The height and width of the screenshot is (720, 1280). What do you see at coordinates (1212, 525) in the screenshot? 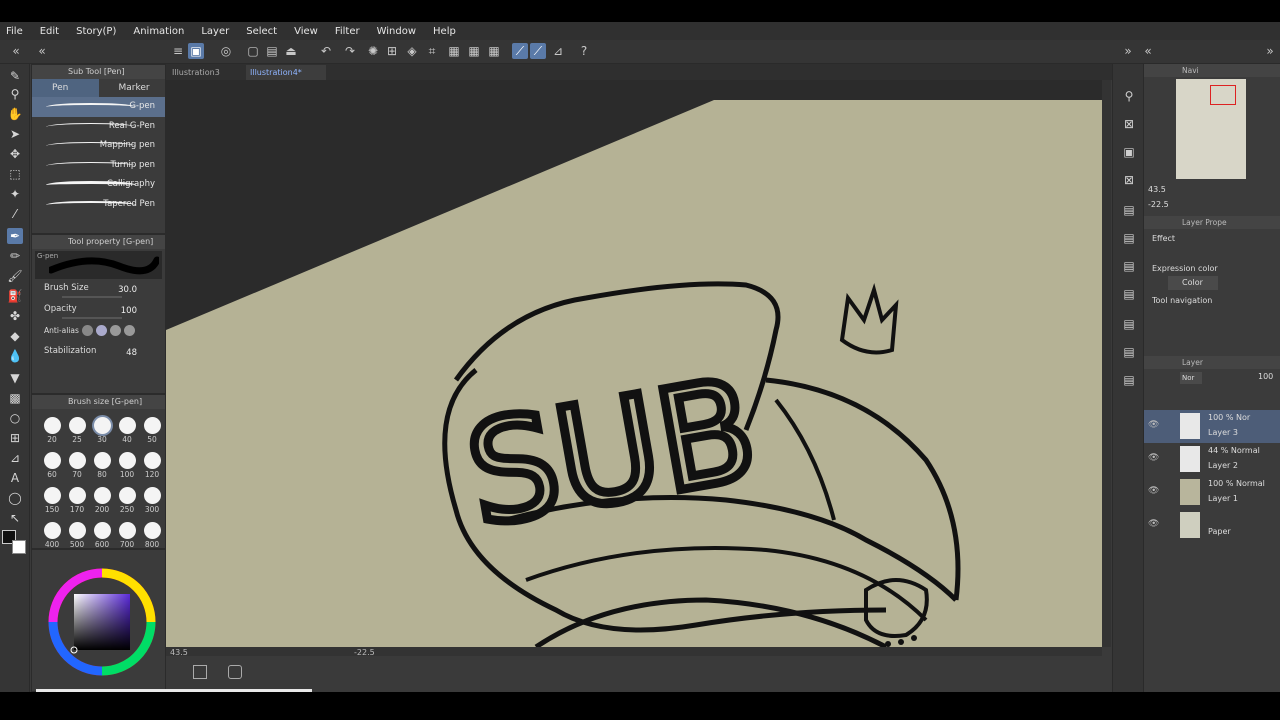
I see `layer-row-paper: 👁 Paper` at bounding box center [1212, 525].